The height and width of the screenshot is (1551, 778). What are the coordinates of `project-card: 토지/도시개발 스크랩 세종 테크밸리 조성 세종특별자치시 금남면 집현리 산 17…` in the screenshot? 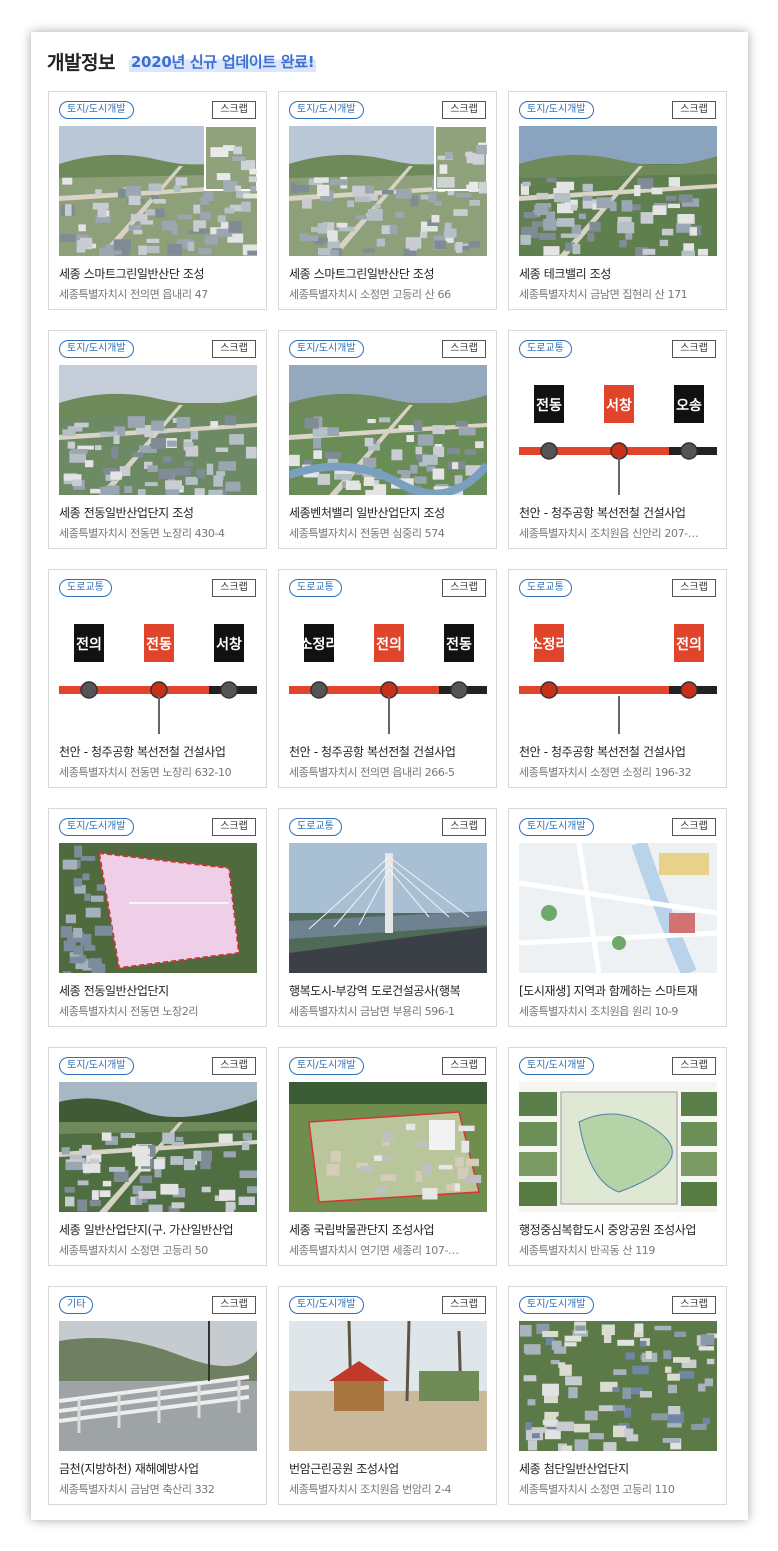 It's located at (617, 200).